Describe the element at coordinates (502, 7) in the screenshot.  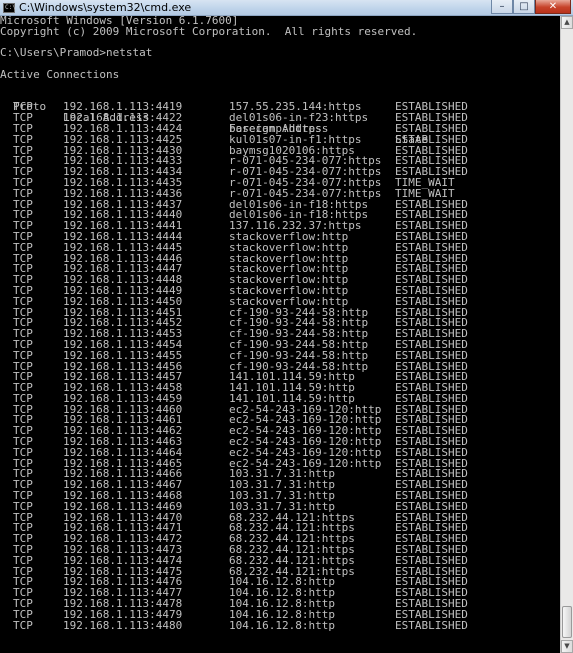
I see `minimize-button: –` at that location.